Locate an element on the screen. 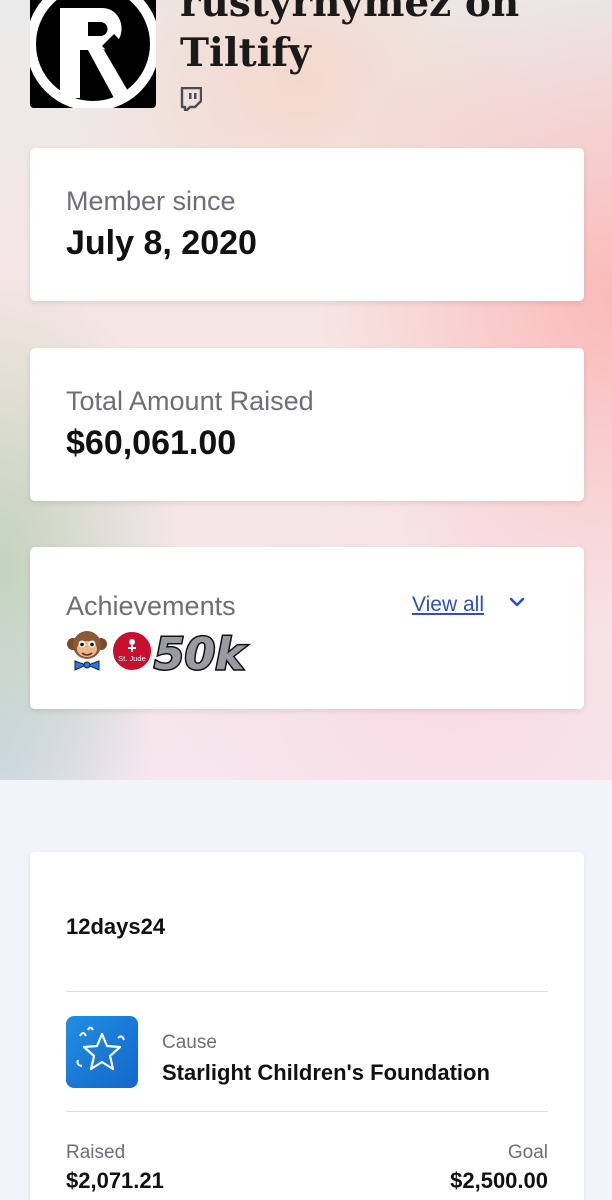 This screenshot has height=1200, width=612. member-since-value: July 8, 2020 is located at coordinates (161, 243).